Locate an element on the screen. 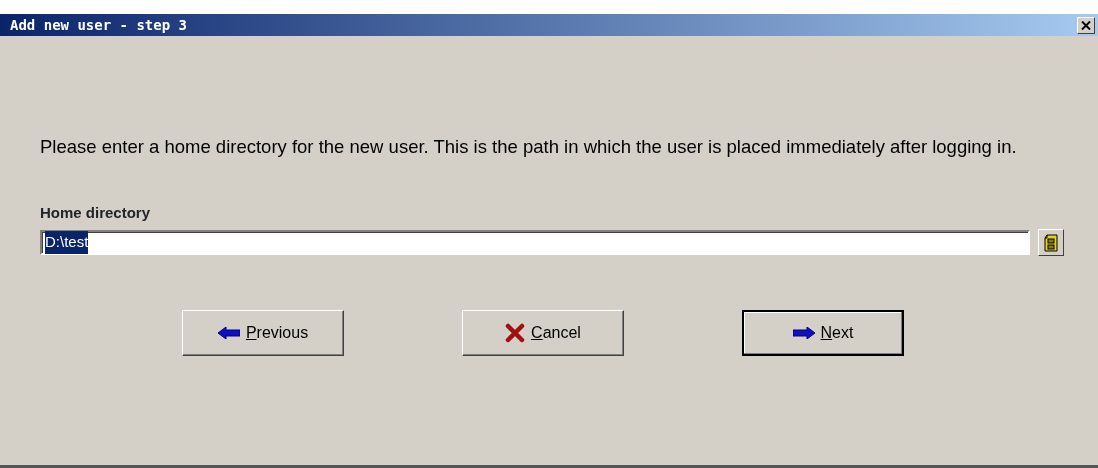  input-field: D:\test is located at coordinates (535, 242).